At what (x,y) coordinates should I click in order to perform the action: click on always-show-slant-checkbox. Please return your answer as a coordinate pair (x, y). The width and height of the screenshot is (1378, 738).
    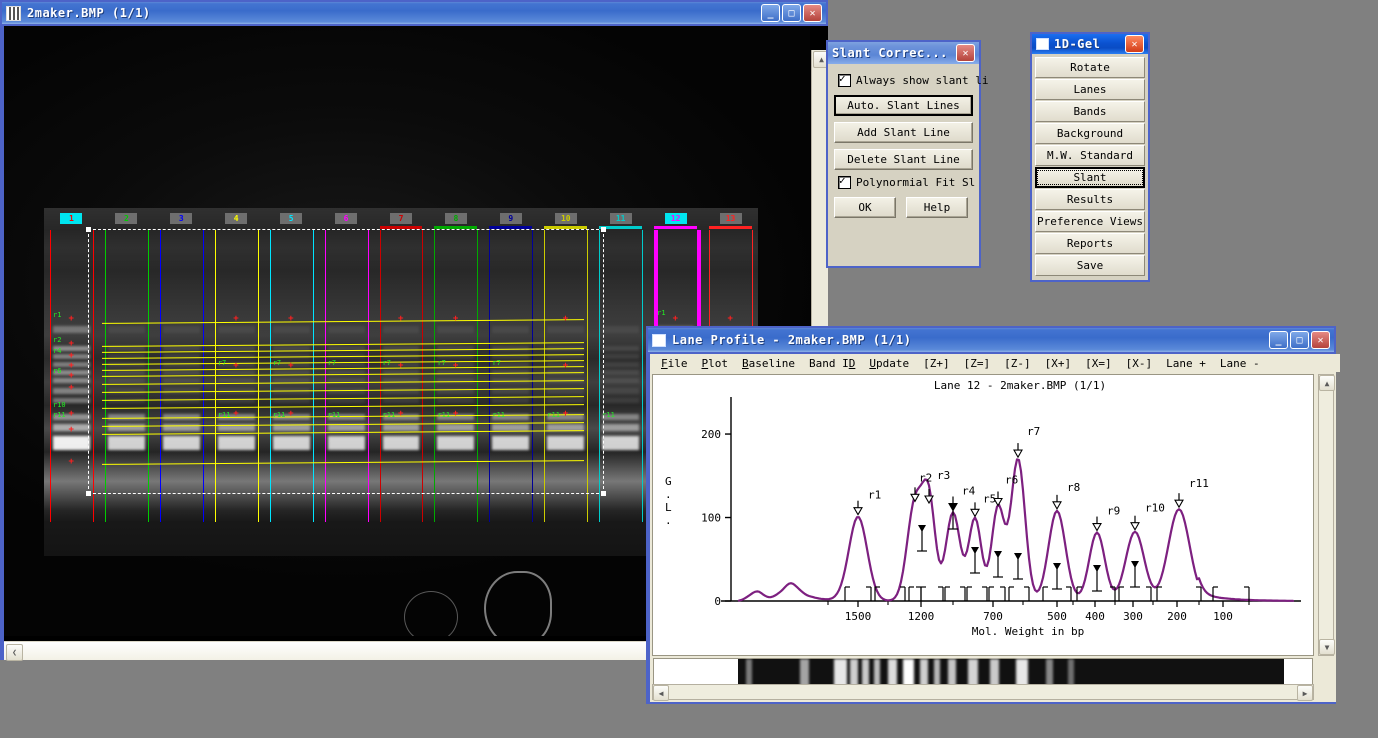
    Looking at the image, I should click on (844, 79).